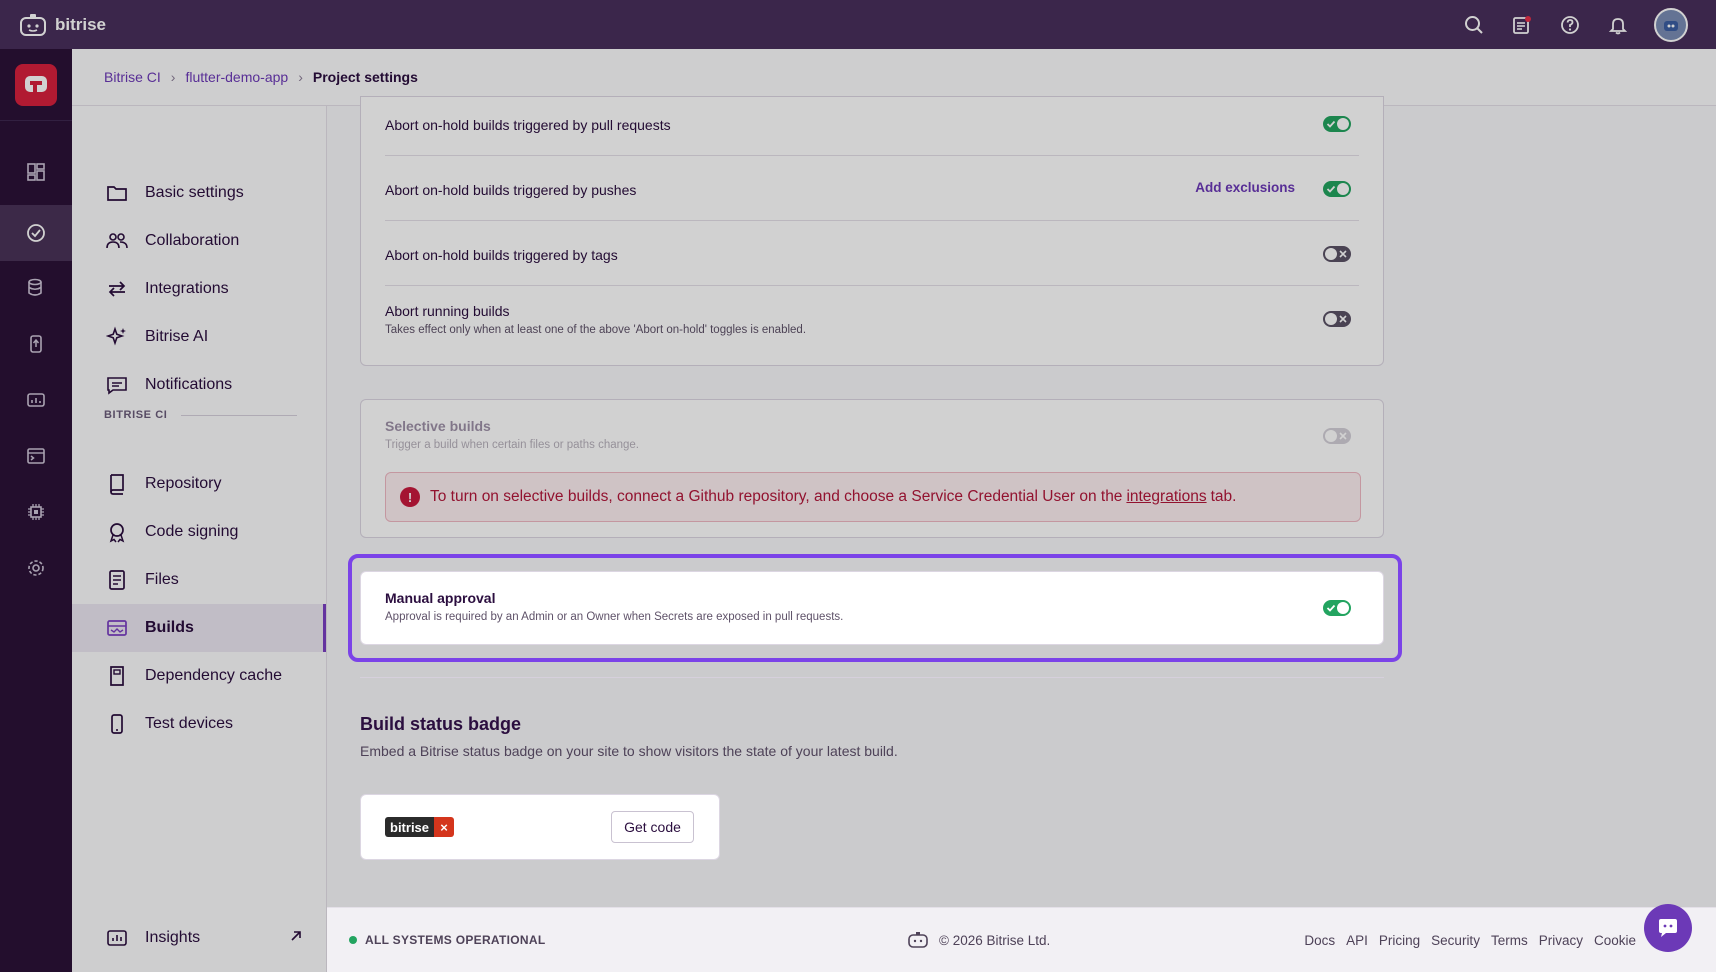  I want to click on toggle-abort-tags, so click(1337, 254).